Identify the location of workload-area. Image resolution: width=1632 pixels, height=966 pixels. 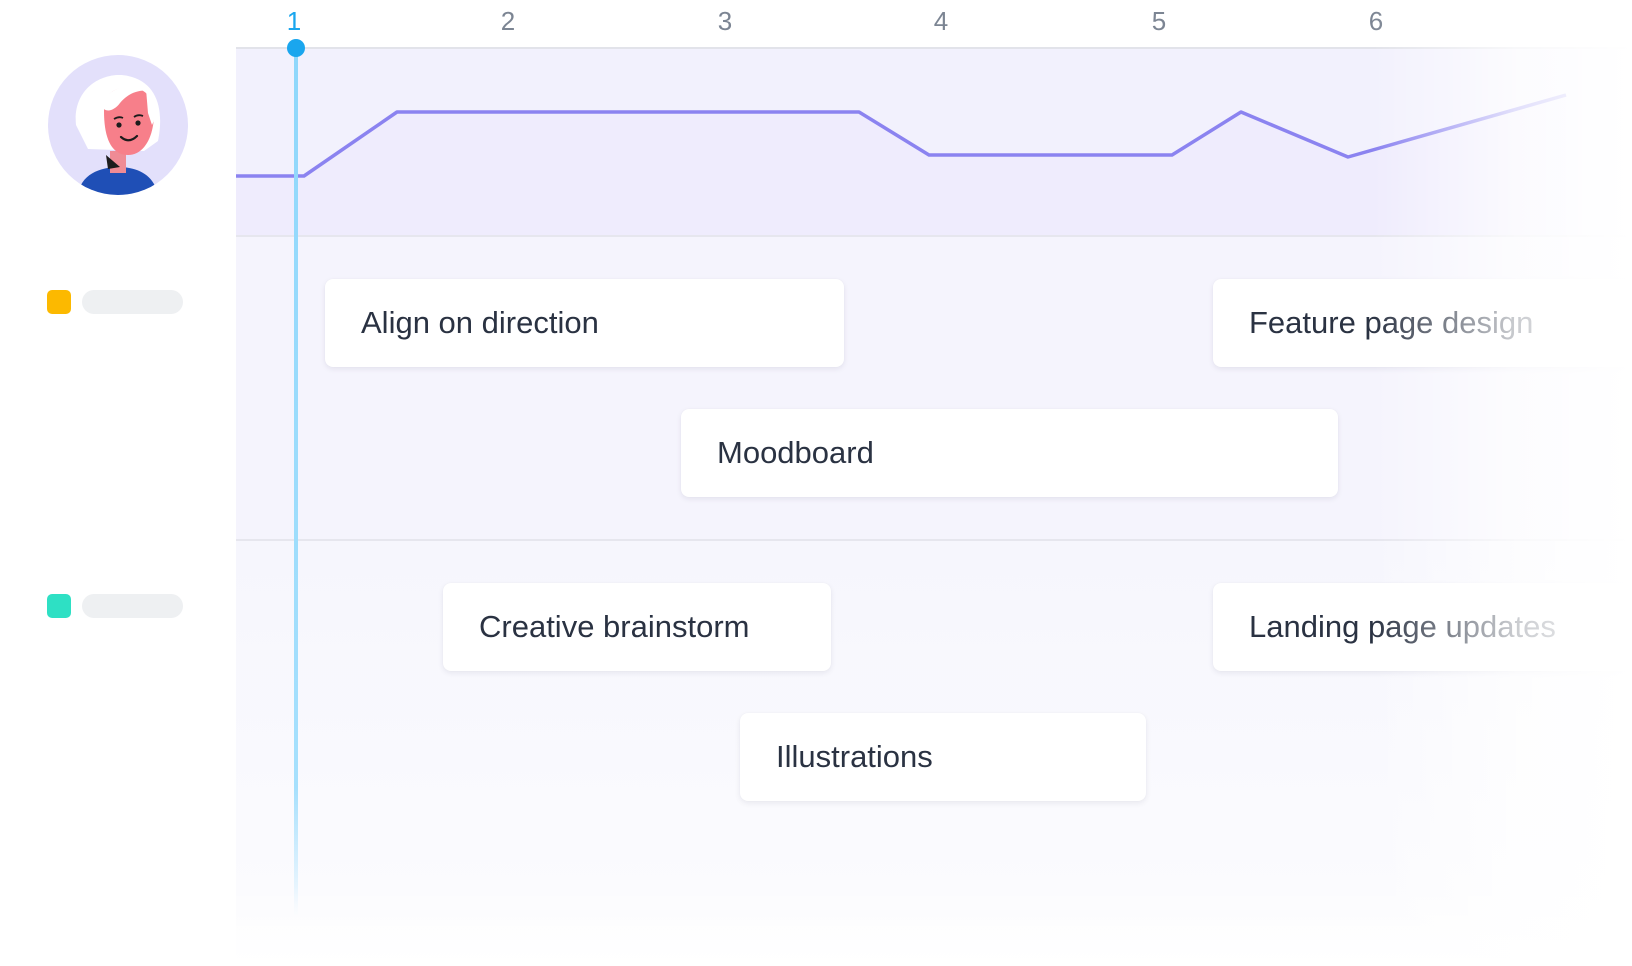
(901, 165).